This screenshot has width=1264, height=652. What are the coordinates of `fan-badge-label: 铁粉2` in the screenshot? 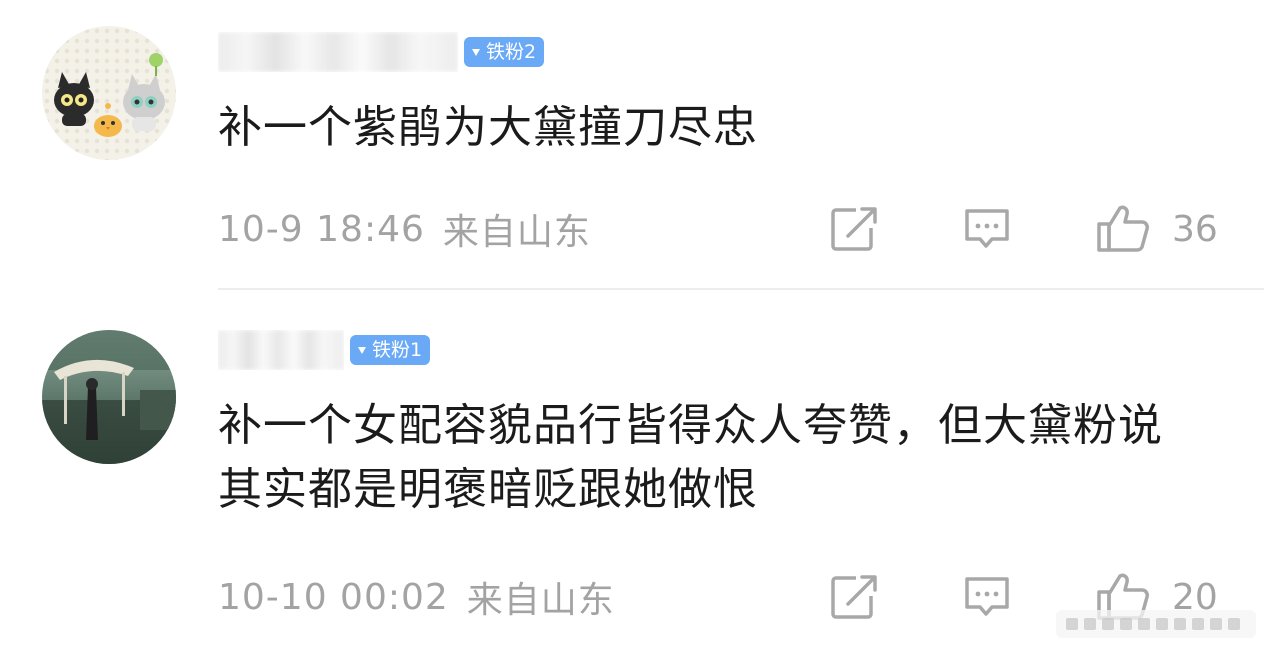 It's located at (511, 52).